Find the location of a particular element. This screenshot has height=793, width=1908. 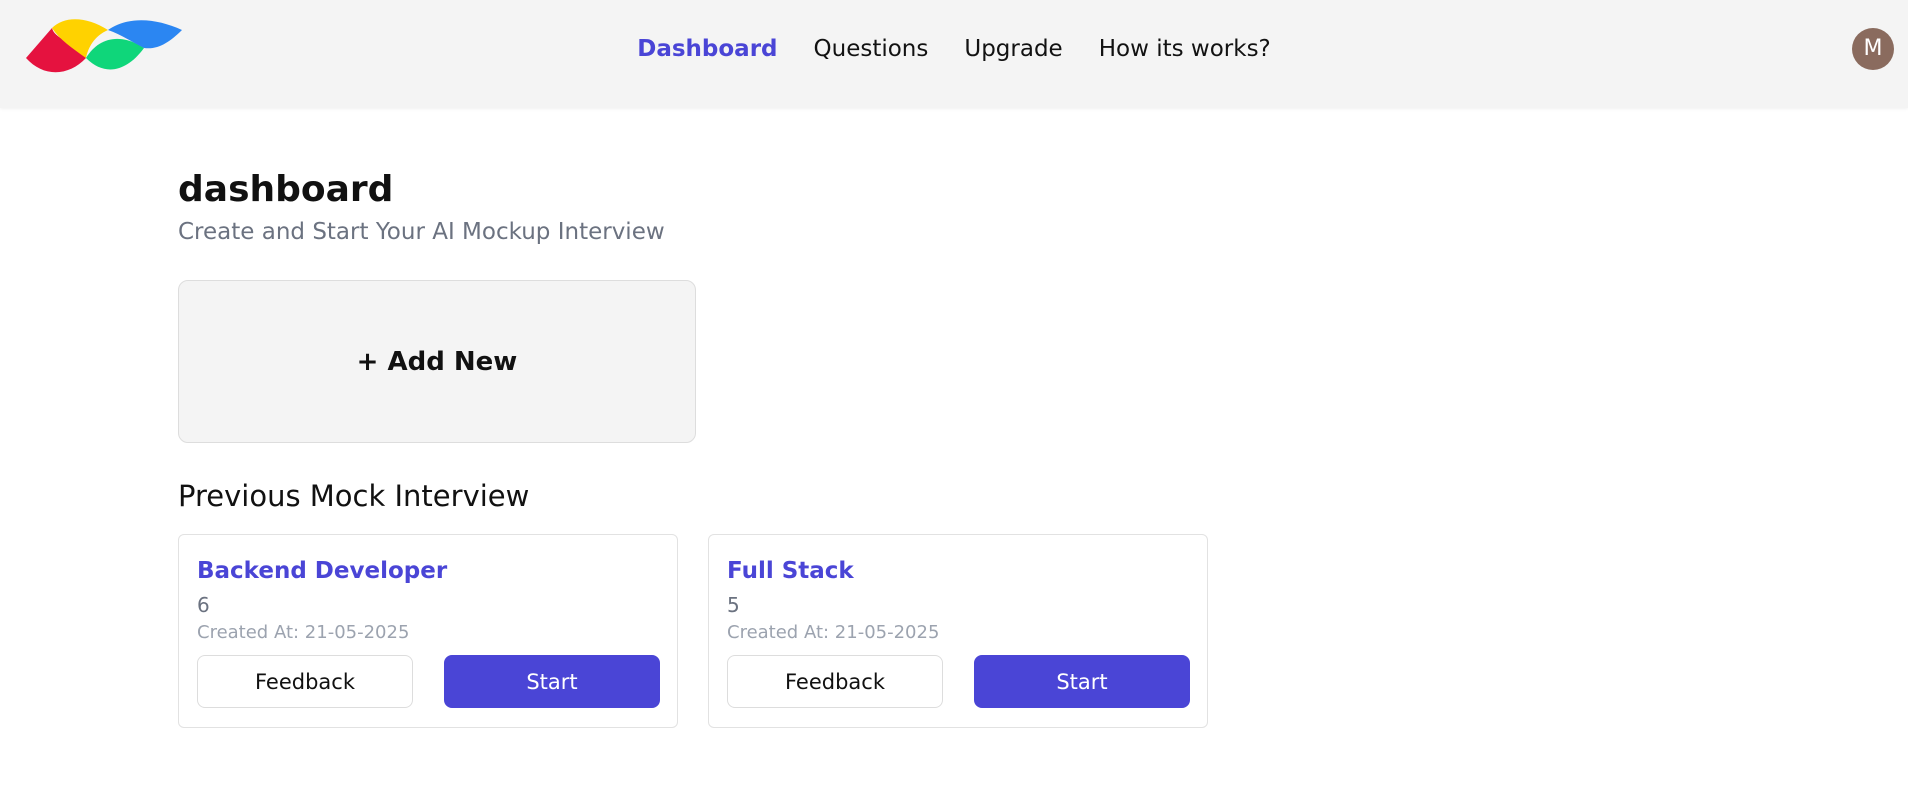

nav-how-it-works: How its works? is located at coordinates (1185, 49).